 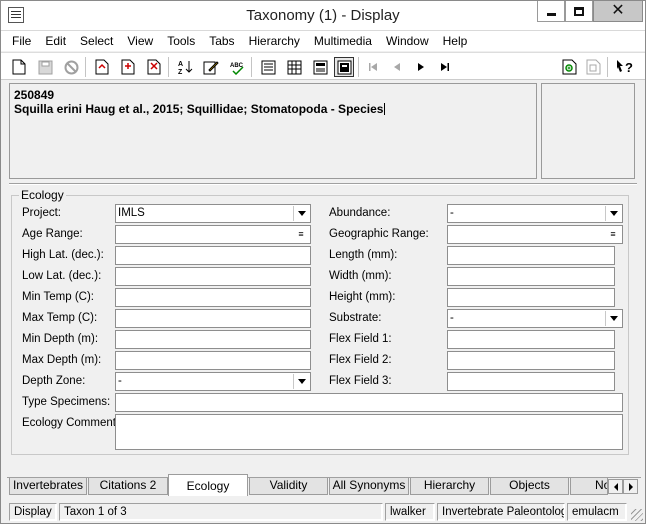 I want to click on delete-icon, so click(x=154, y=67).